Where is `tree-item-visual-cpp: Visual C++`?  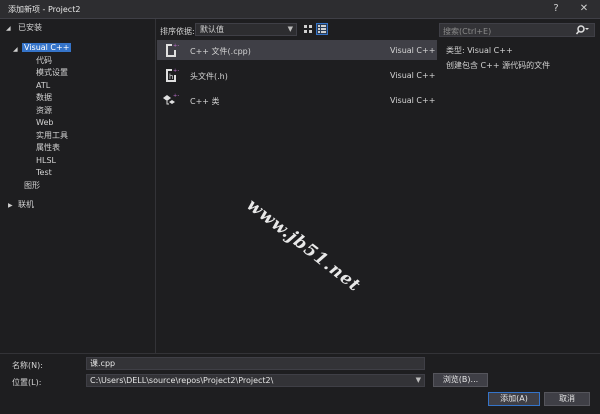 tree-item-visual-cpp: Visual C++ is located at coordinates (47, 48).